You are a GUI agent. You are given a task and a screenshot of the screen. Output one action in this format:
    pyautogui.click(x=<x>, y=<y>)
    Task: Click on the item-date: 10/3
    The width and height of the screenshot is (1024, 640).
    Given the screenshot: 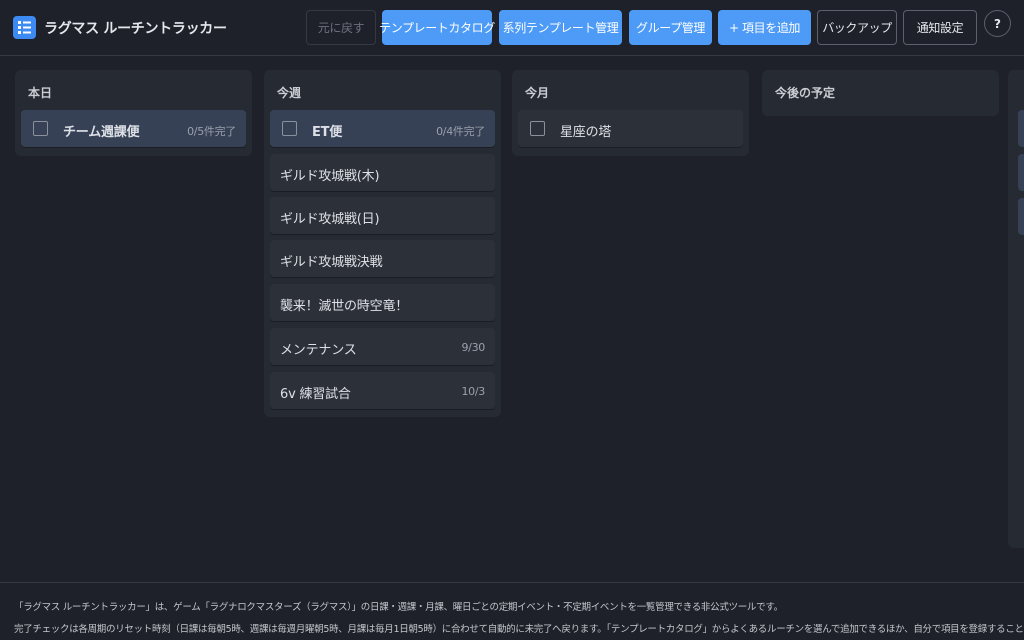 What is the action you would take?
    pyautogui.click(x=473, y=391)
    